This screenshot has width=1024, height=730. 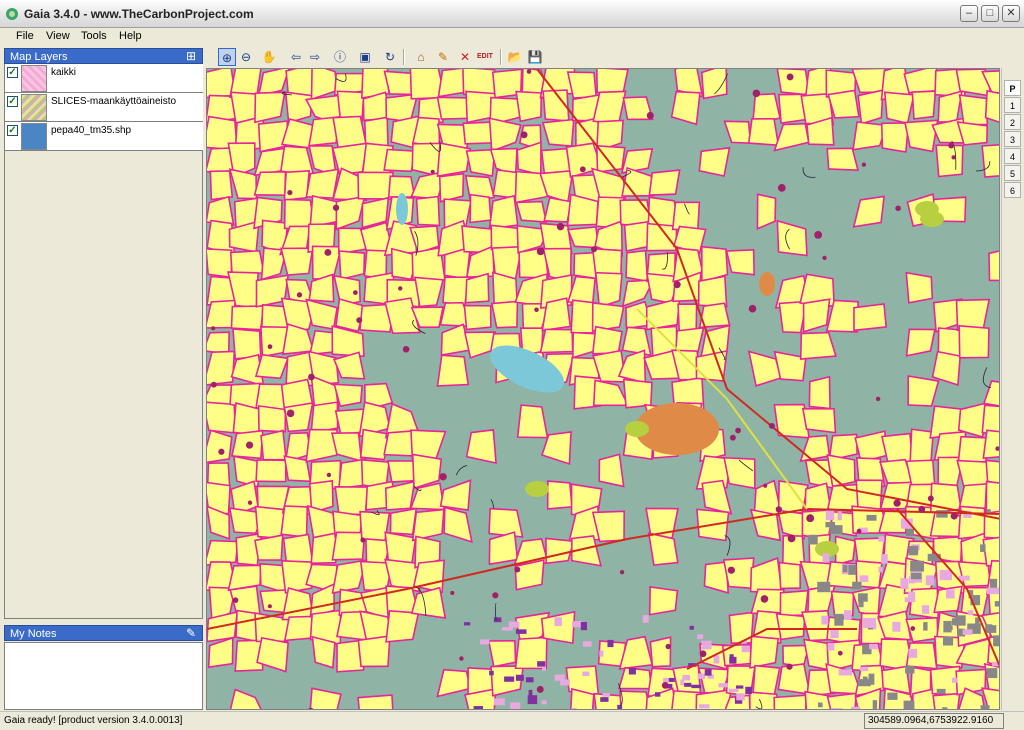 I want to click on zoom-in-button: ⊕, so click(x=227, y=57).